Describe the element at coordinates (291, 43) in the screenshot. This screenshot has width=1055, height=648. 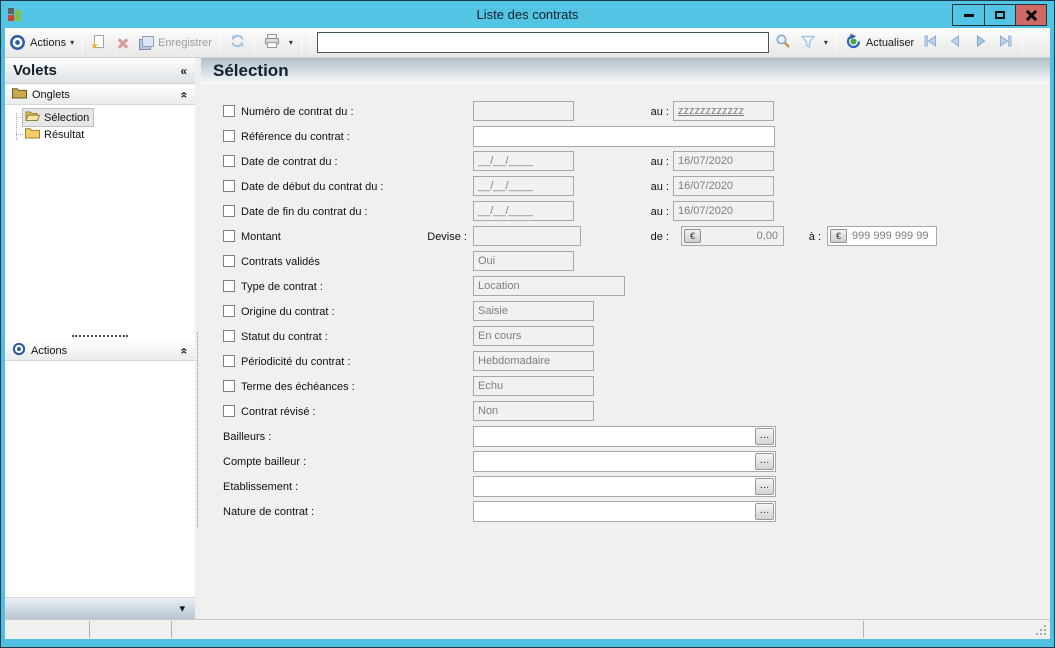
I see `print-dropdown-button: ▾` at that location.